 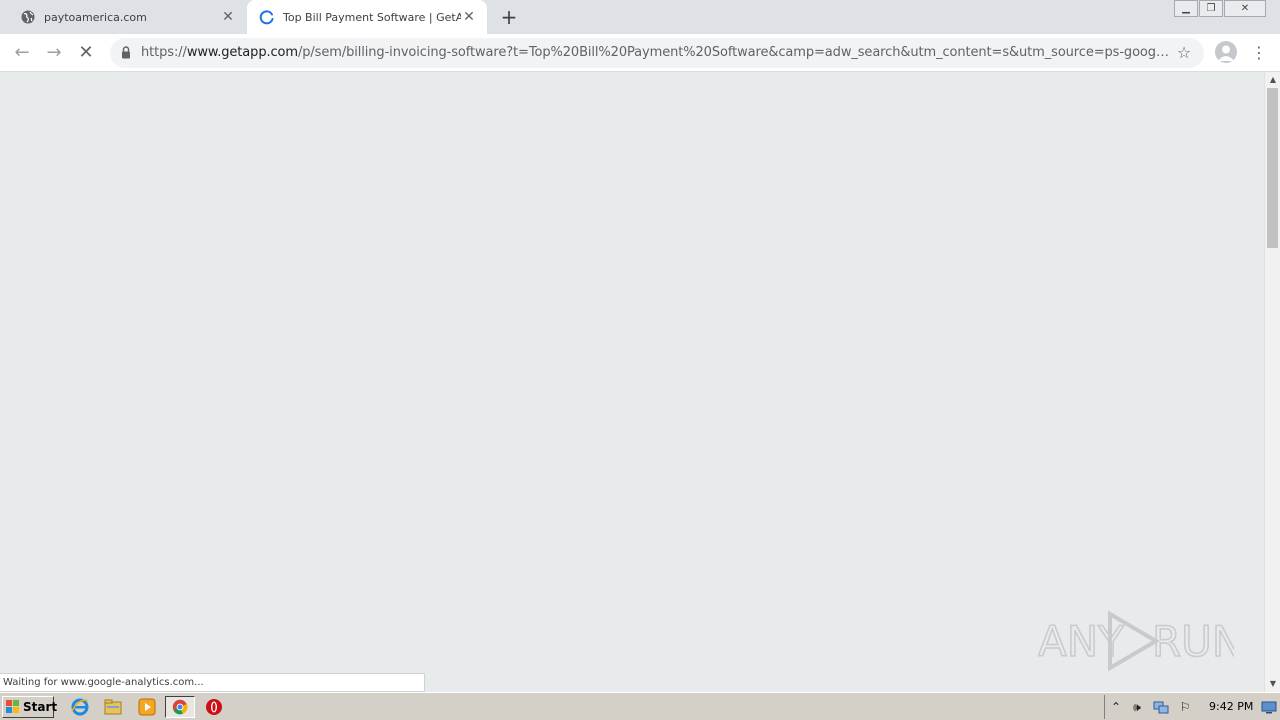 I want to click on tab-paytoamerica: paytoamerica.com ✕, so click(x=127, y=17).